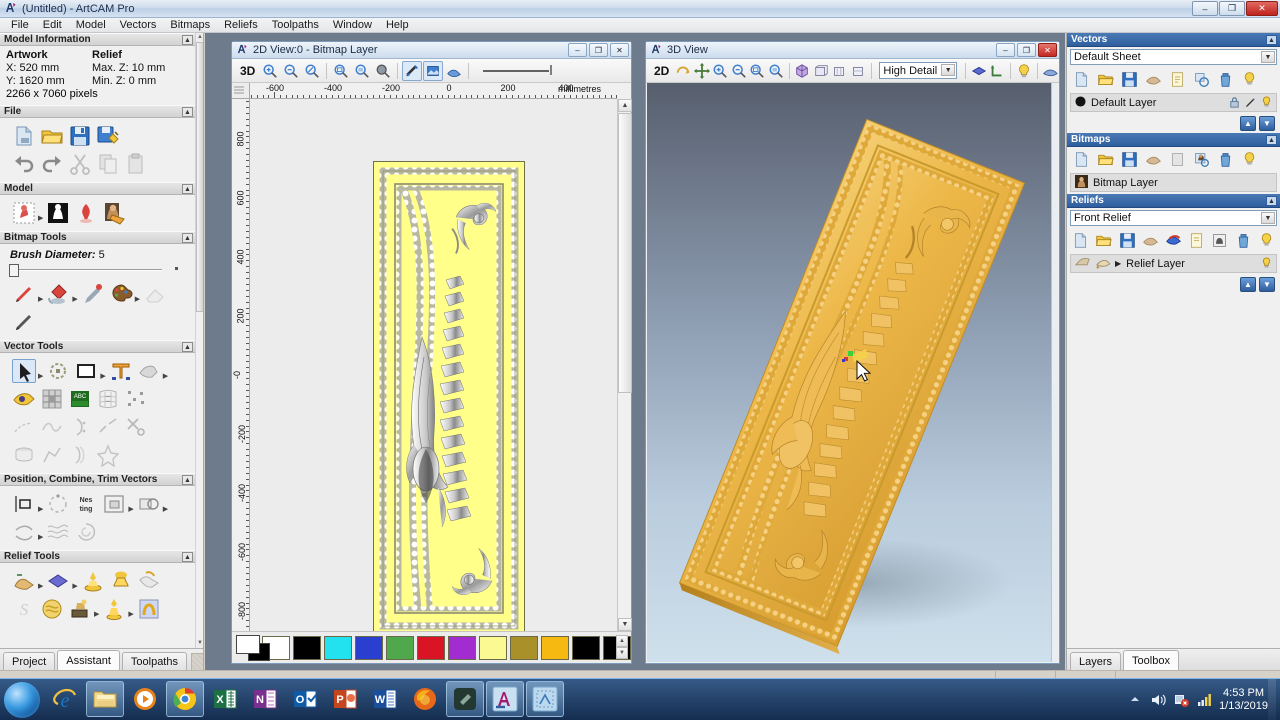 This screenshot has height=720, width=1280. I want to click on doctor-flyout-arrow: ▶, so click(165, 377).